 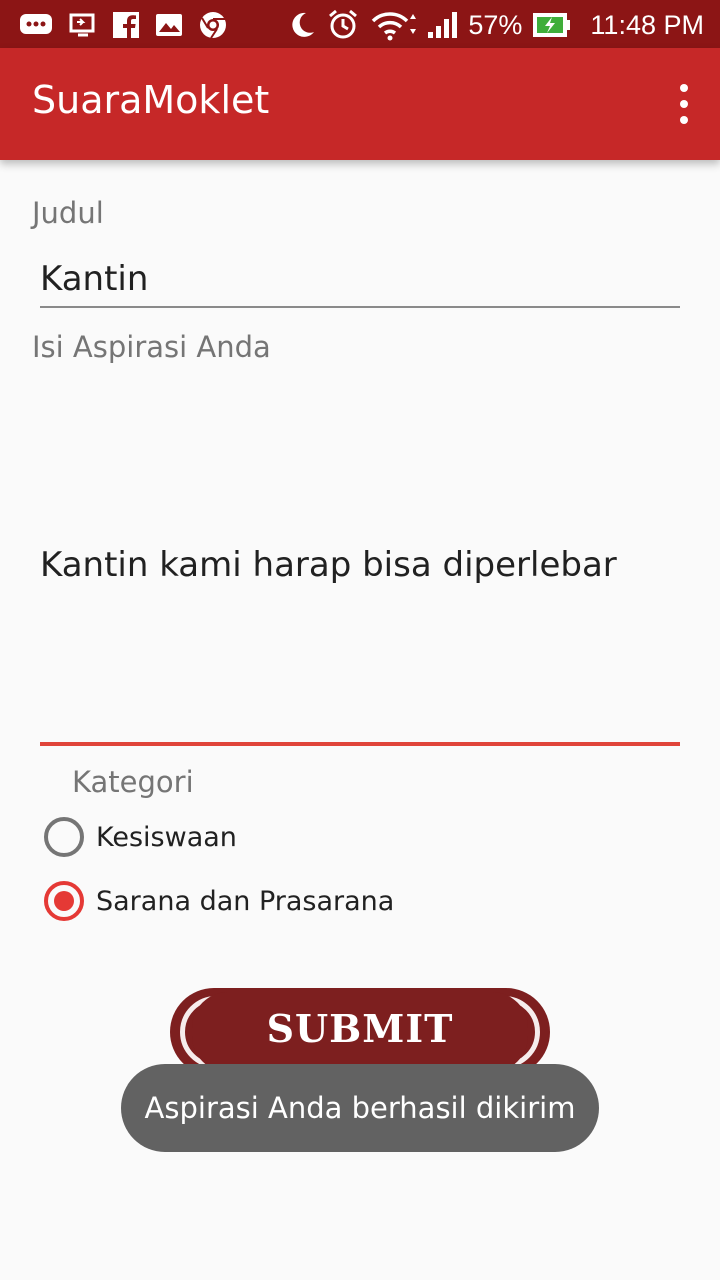 What do you see at coordinates (360, 744) in the screenshot?
I see `content-input-underline` at bounding box center [360, 744].